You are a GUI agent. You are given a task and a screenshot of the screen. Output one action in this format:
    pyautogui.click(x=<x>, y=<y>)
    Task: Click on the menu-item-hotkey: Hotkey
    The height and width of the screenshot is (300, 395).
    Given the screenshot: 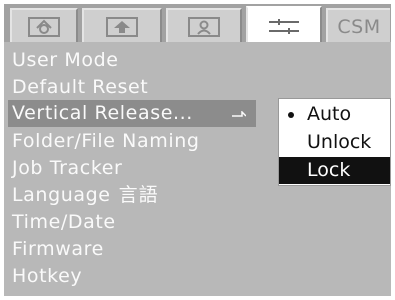 What is the action you would take?
    pyautogui.click(x=47, y=276)
    